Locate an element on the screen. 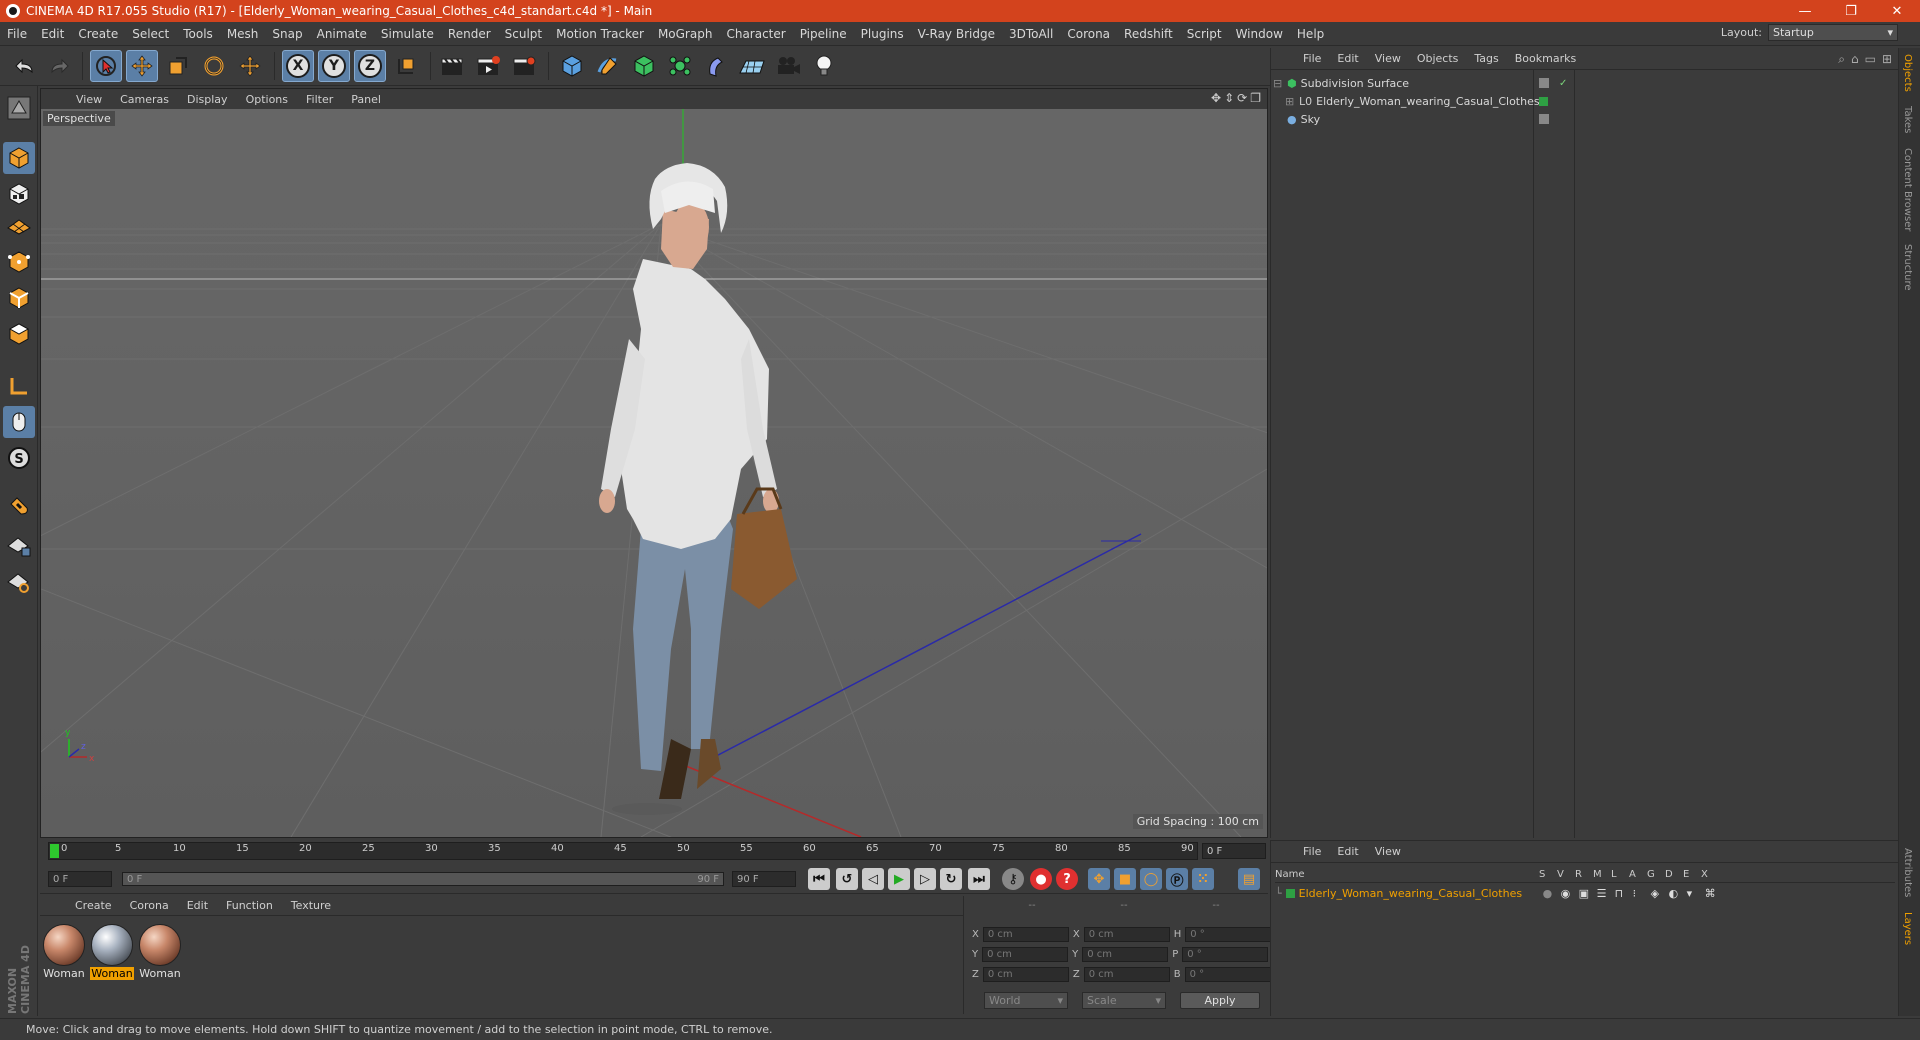 Image resolution: width=1920 pixels, height=1040 pixels. coordinate-system-button is located at coordinates (406, 66).